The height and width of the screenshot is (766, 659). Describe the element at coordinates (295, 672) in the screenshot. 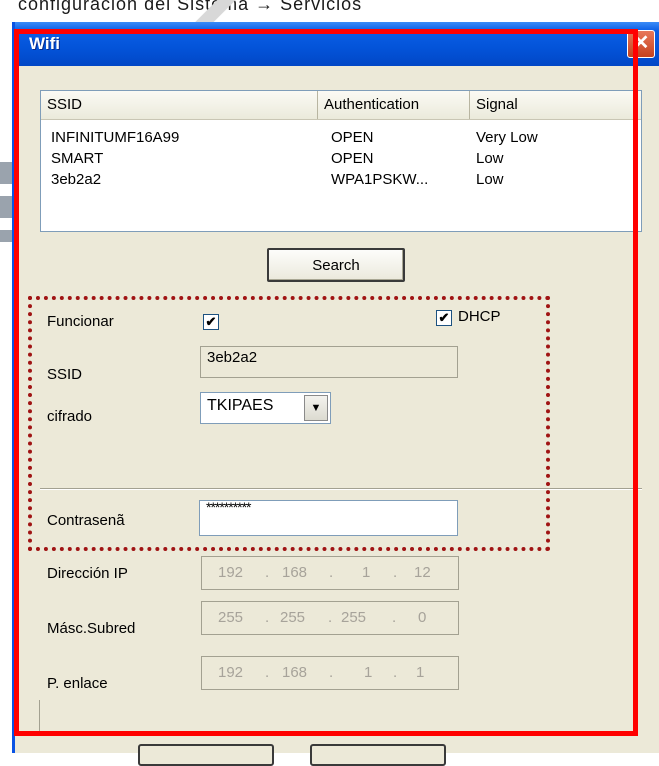

I see `gateway-octet: 168` at that location.